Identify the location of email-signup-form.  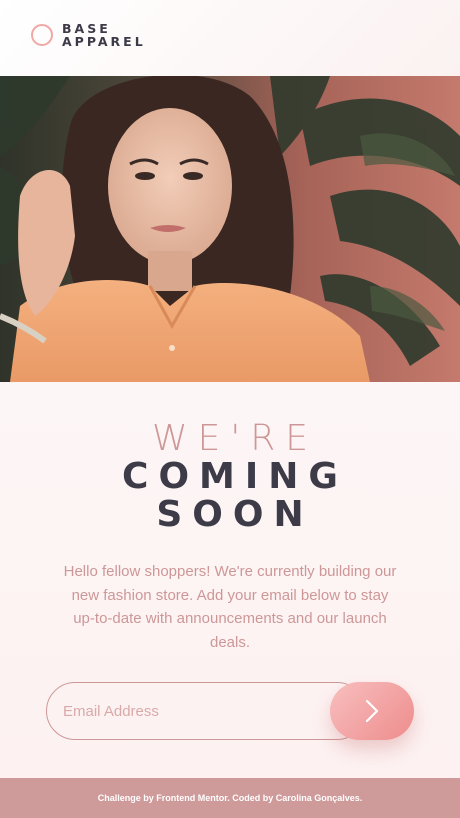
(230, 711).